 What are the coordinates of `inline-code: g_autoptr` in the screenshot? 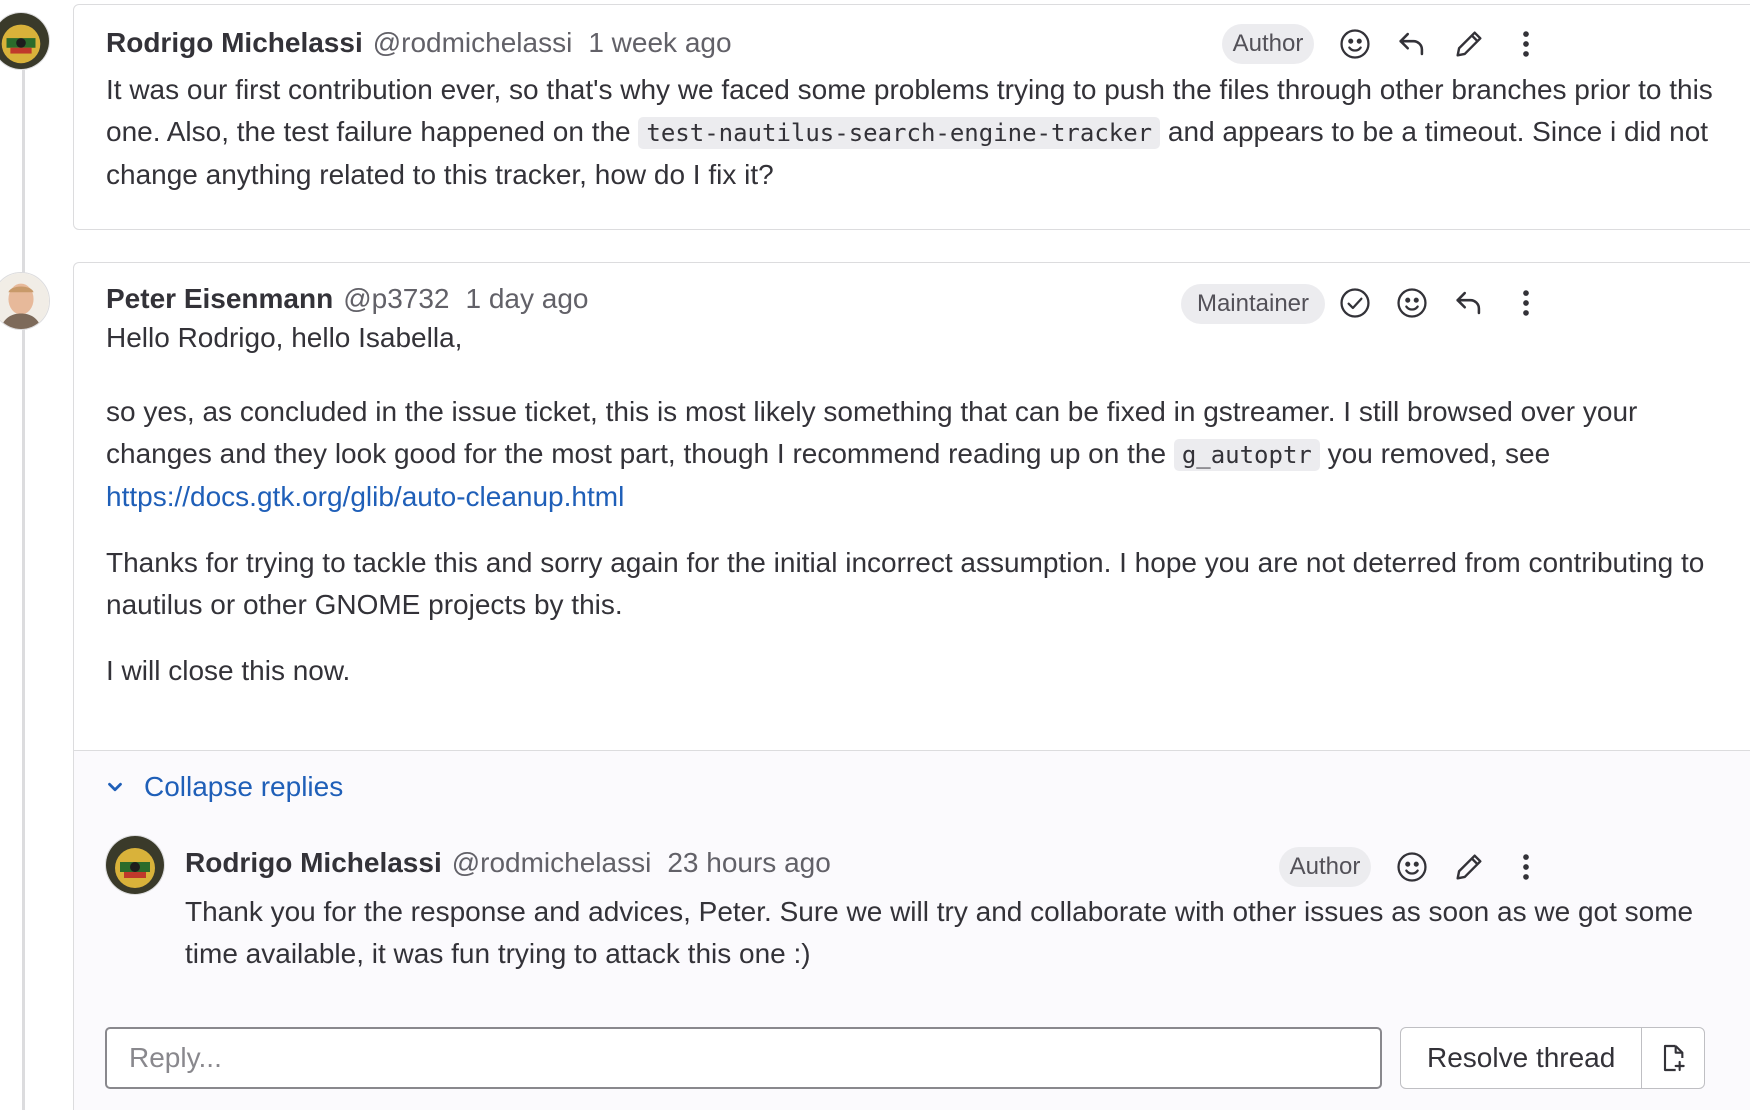 It's located at (1246, 455).